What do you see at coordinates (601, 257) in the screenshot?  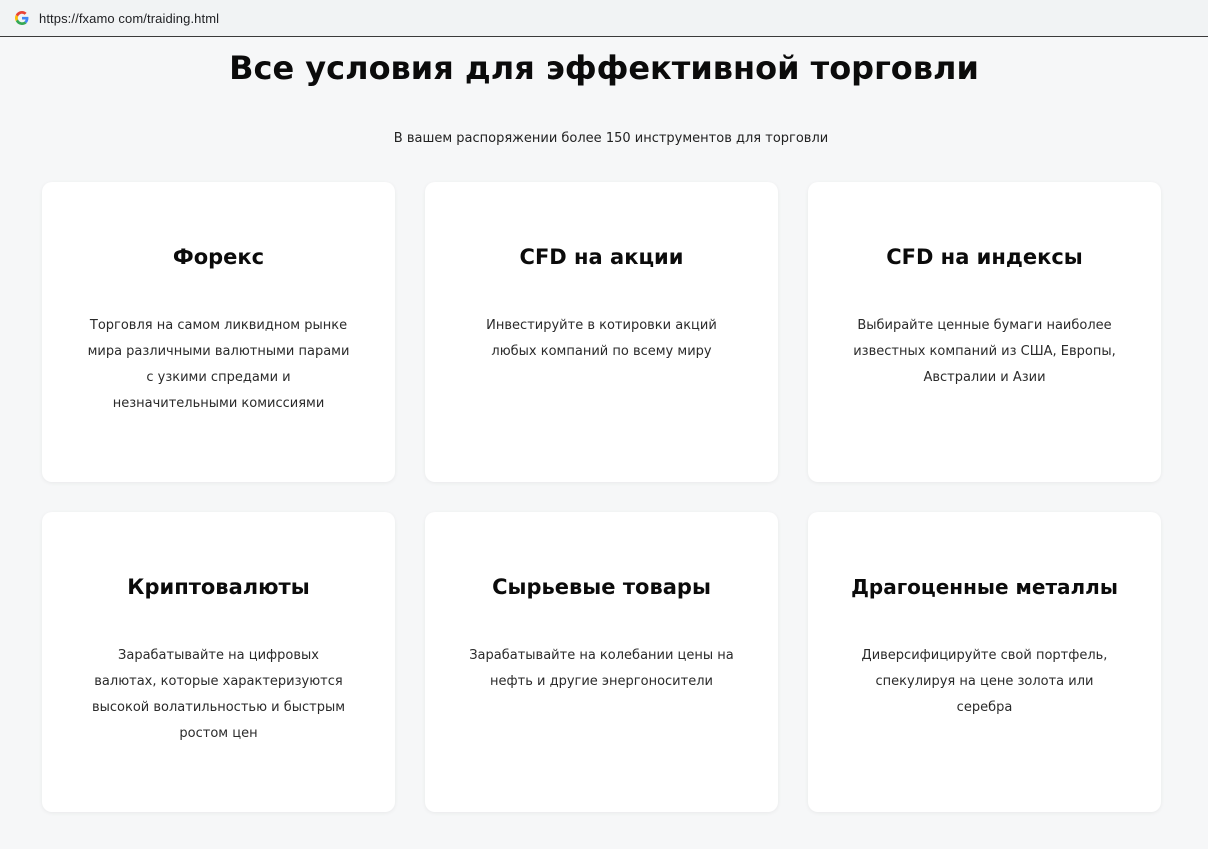 I see `card-title: CFD на акции` at bounding box center [601, 257].